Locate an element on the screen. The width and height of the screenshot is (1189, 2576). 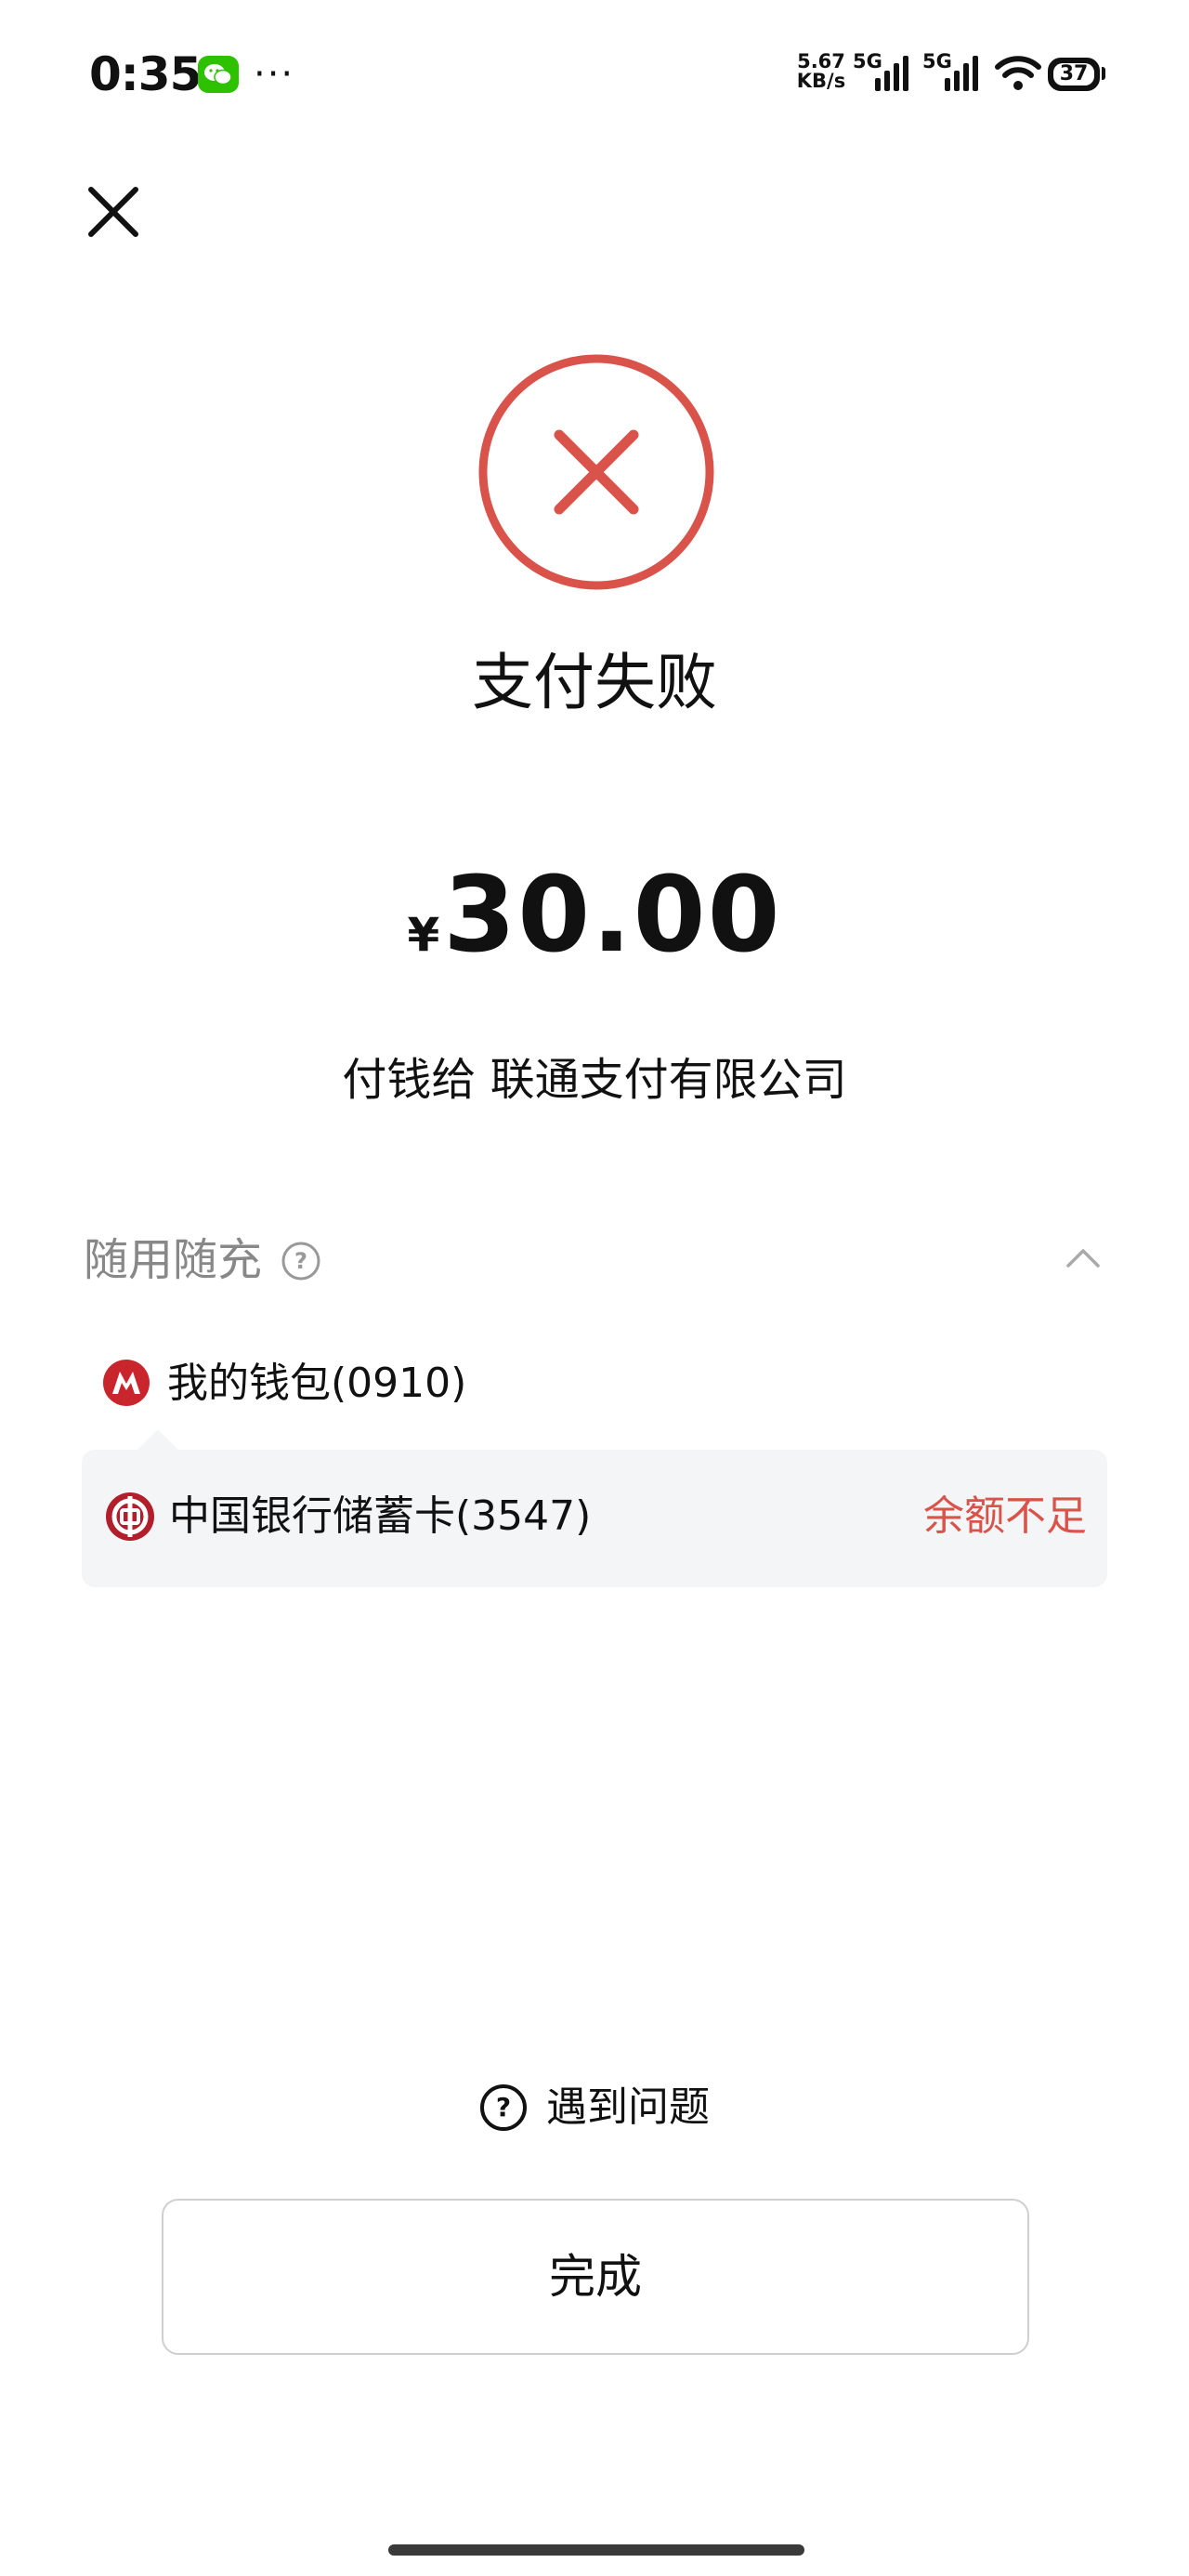
payment-method-bank-card: 中国银行储蓄卡(3547) 余额不足 is located at coordinates (594, 1518).